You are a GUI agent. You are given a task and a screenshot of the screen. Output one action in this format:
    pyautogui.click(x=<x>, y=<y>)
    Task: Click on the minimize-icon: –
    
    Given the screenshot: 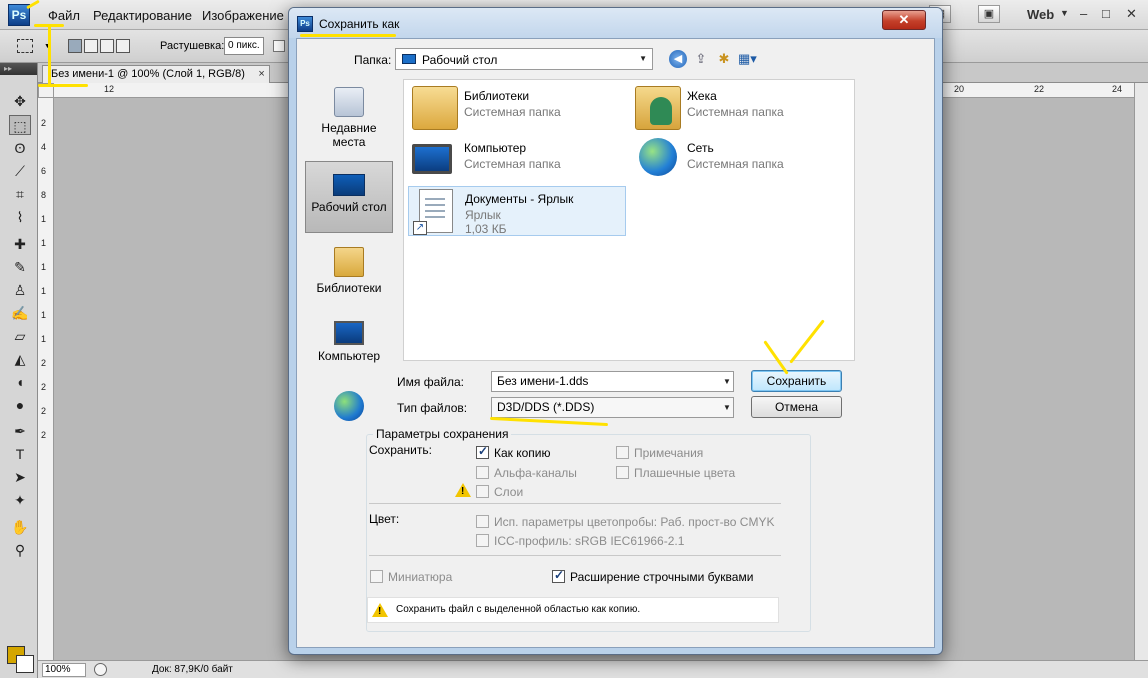 What is the action you would take?
    pyautogui.click(x=1083, y=13)
    